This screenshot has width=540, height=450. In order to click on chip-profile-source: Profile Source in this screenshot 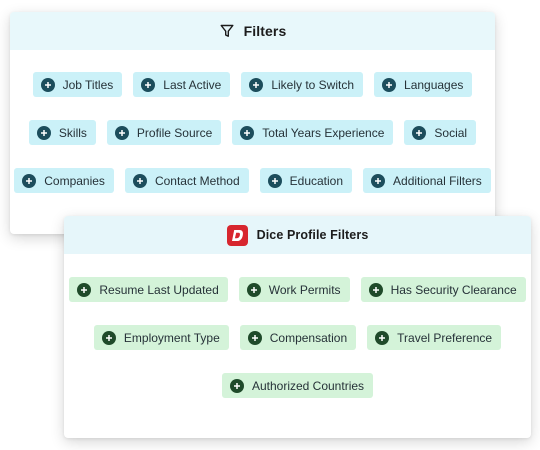, I will do `click(164, 132)`.